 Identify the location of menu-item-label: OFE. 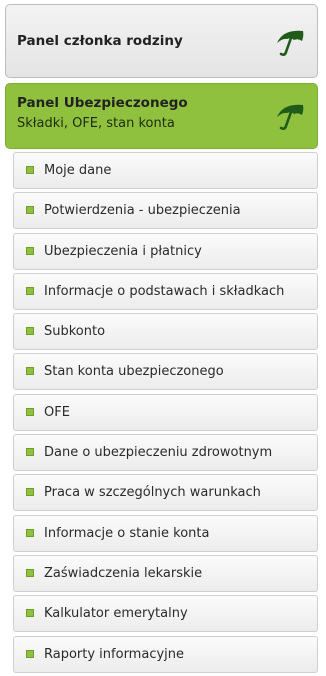
(57, 412).